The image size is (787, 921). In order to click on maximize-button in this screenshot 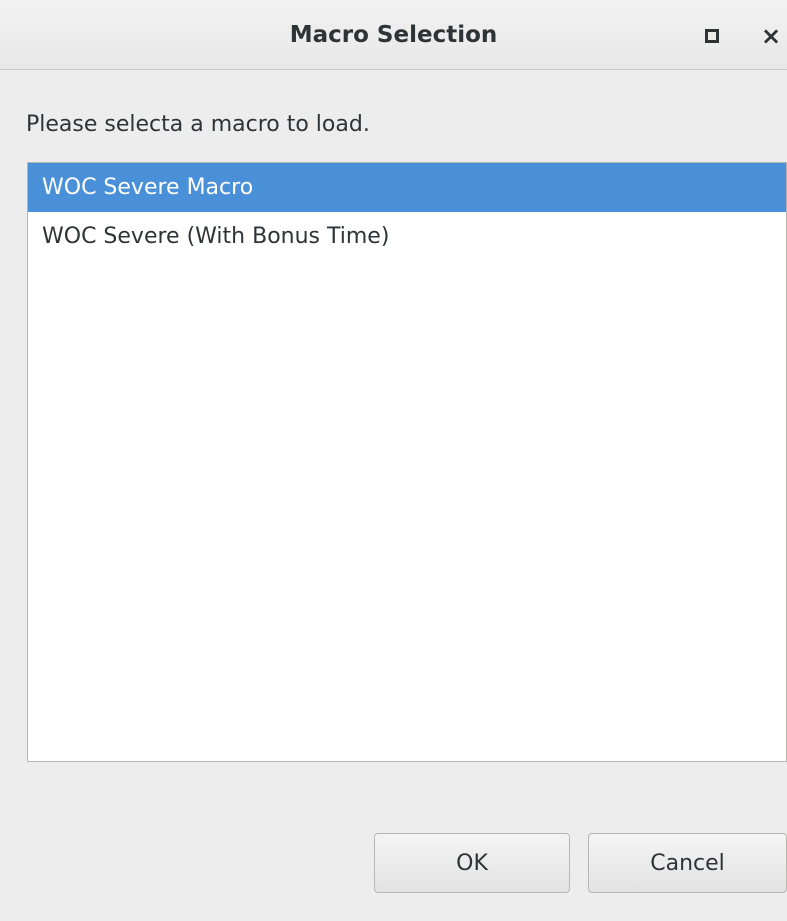, I will do `click(712, 36)`.